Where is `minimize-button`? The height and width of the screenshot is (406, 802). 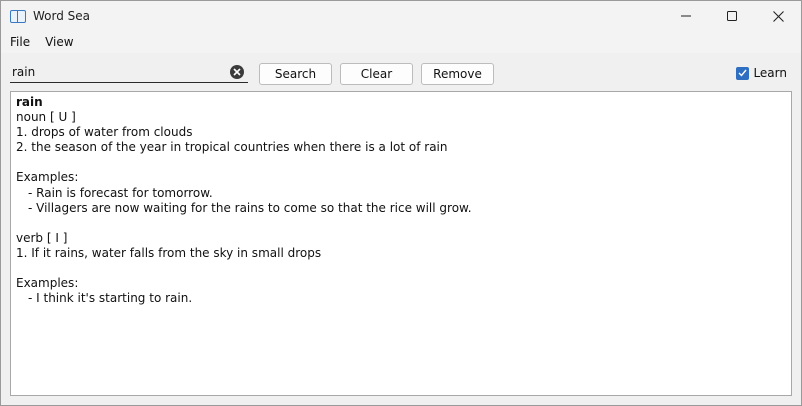 minimize-button is located at coordinates (686, 16).